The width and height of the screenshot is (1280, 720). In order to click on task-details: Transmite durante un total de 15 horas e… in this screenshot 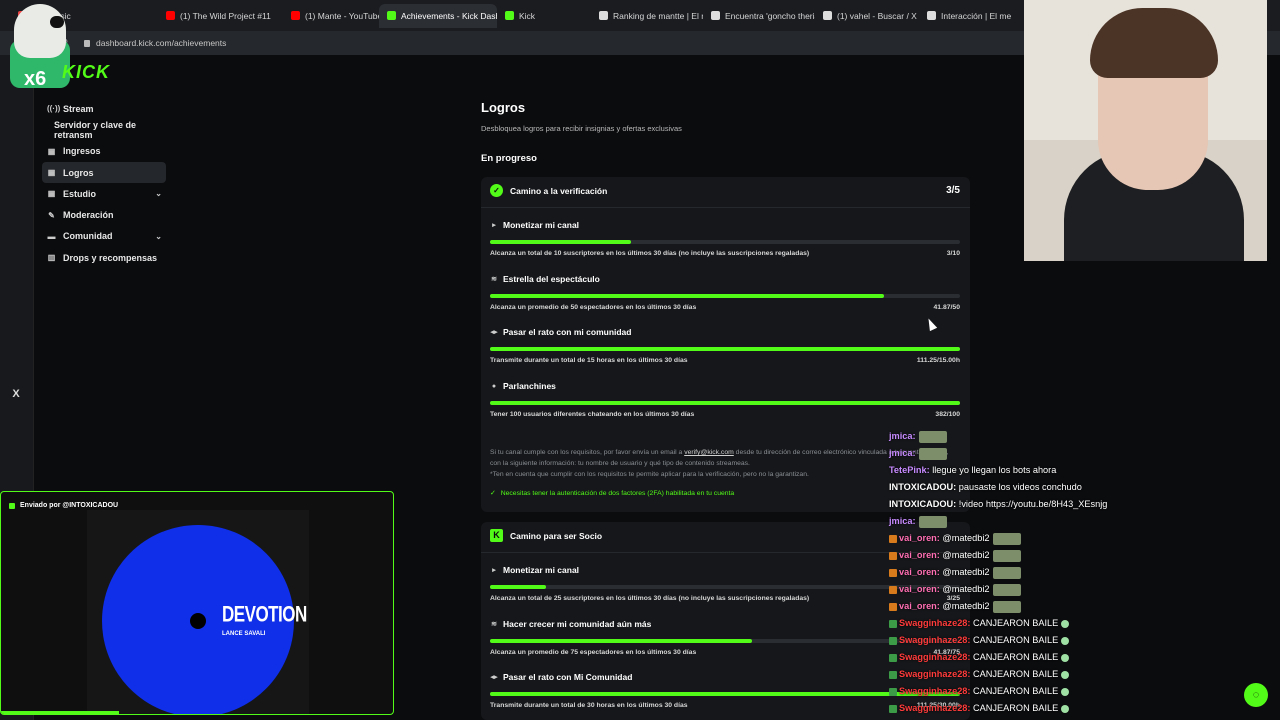, I will do `click(725, 360)`.